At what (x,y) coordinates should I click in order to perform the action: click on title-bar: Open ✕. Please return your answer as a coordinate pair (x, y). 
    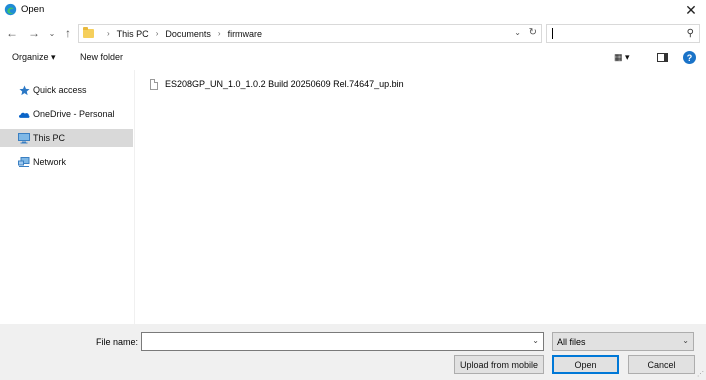
    Looking at the image, I should click on (353, 10).